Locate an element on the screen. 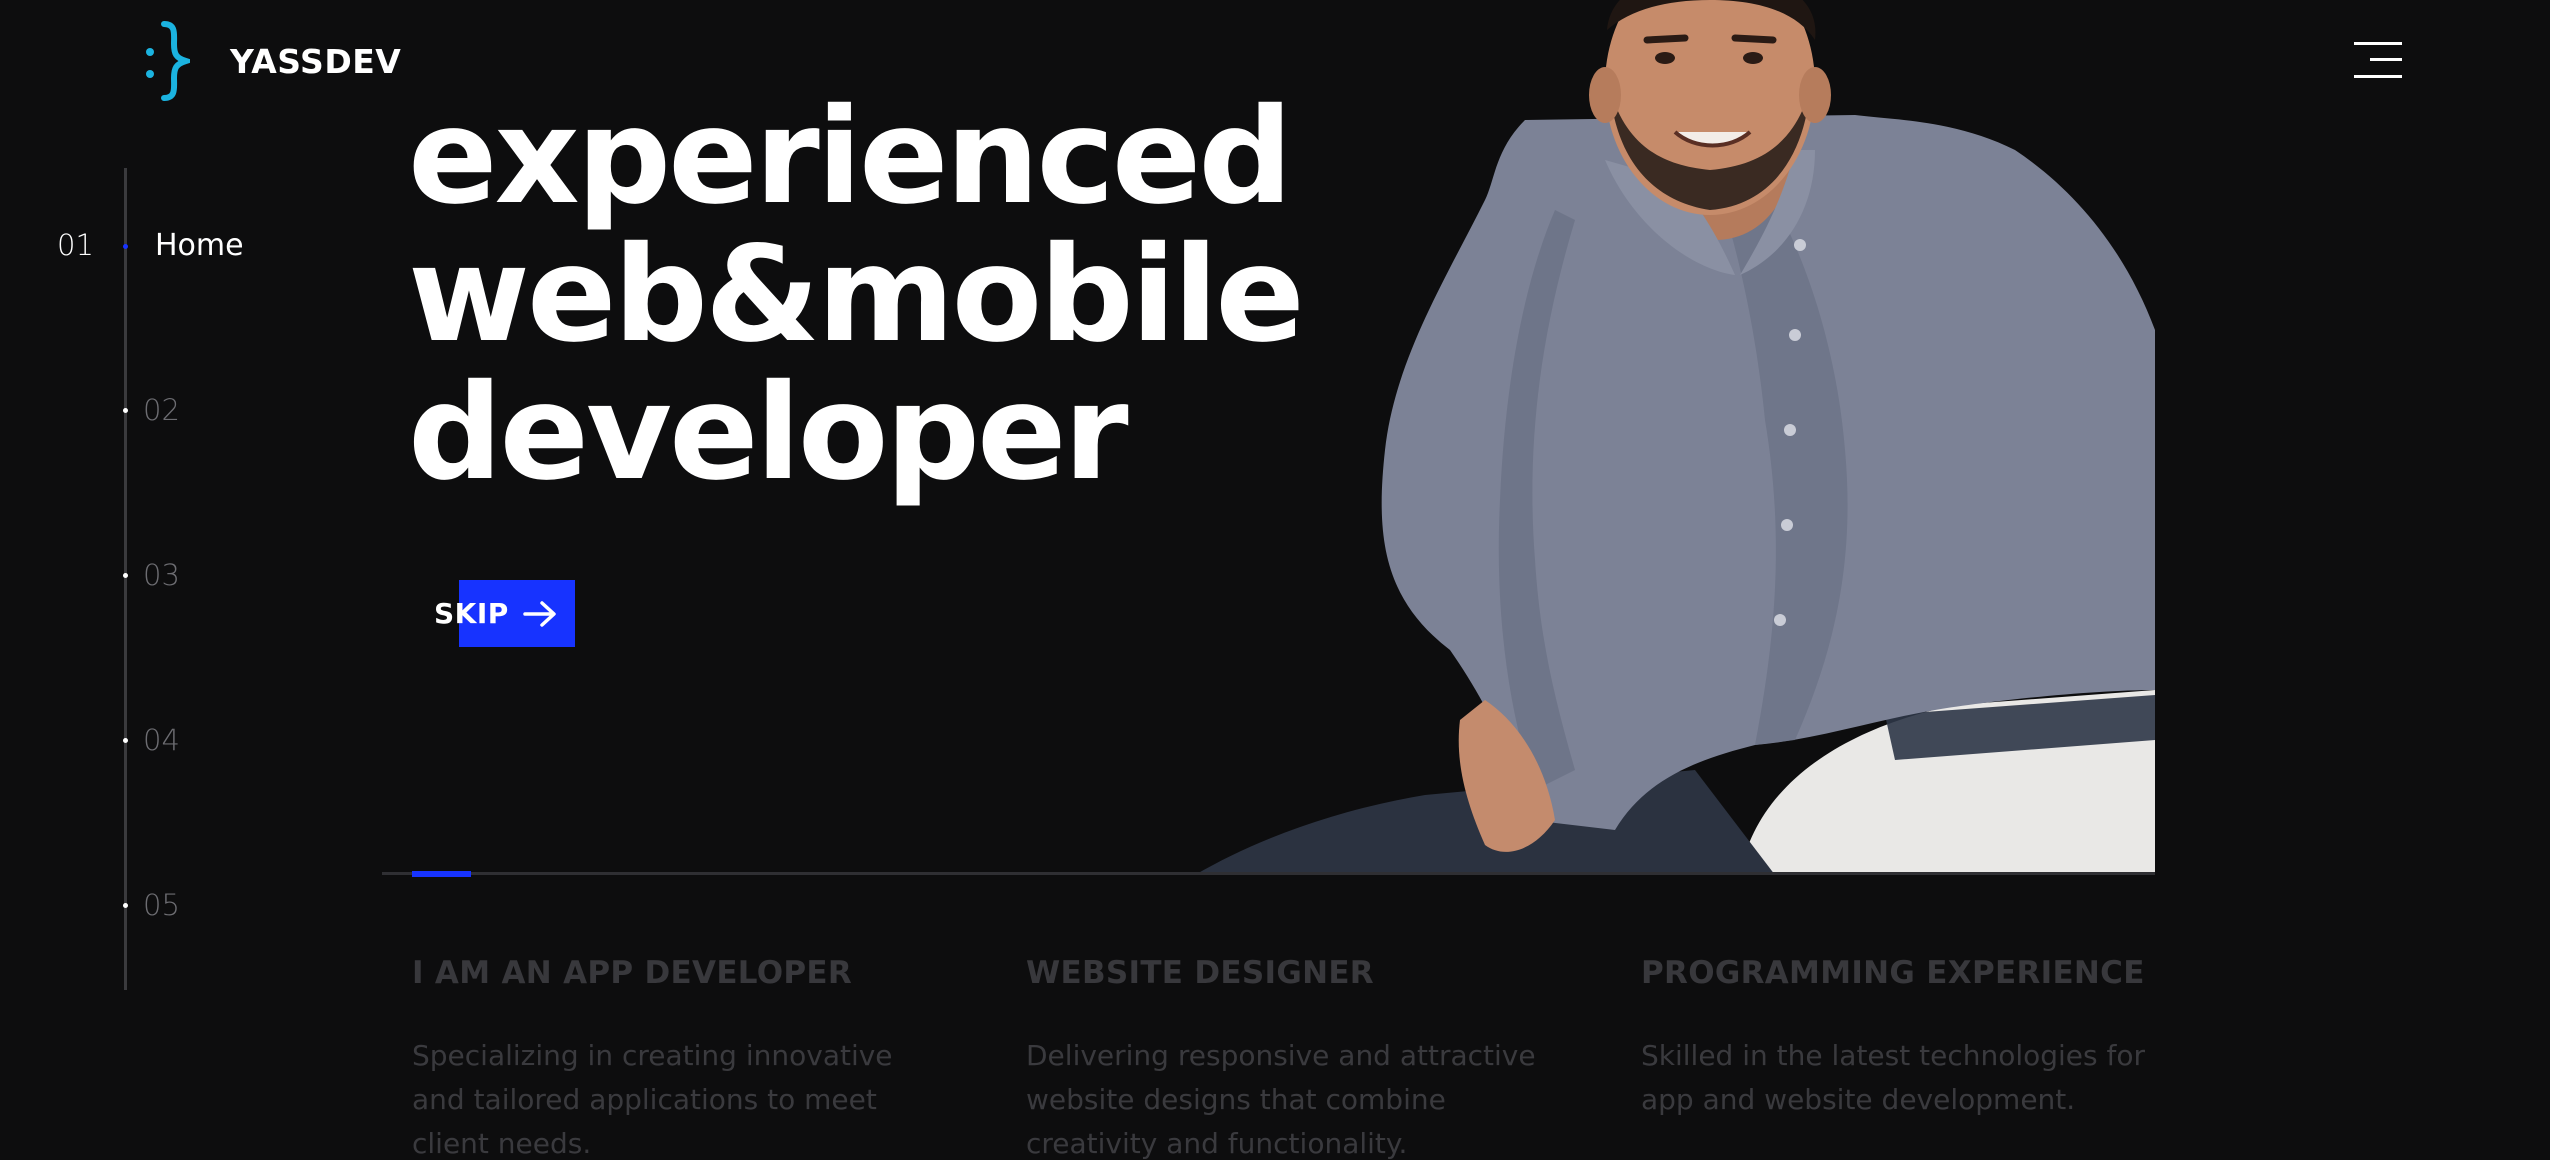 Image resolution: width=2550 pixels, height=1160 pixels. hero-title: experienced web&mobile developer is located at coordinates (856, 295).